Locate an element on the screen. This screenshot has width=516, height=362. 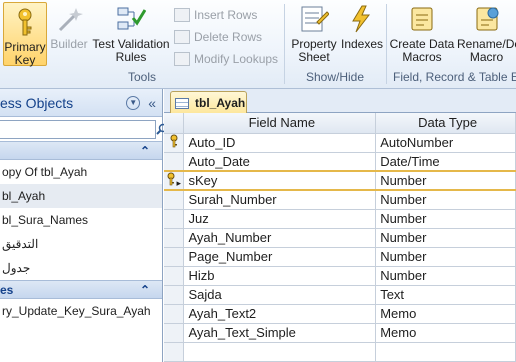
table-row is located at coordinates (340, 352).